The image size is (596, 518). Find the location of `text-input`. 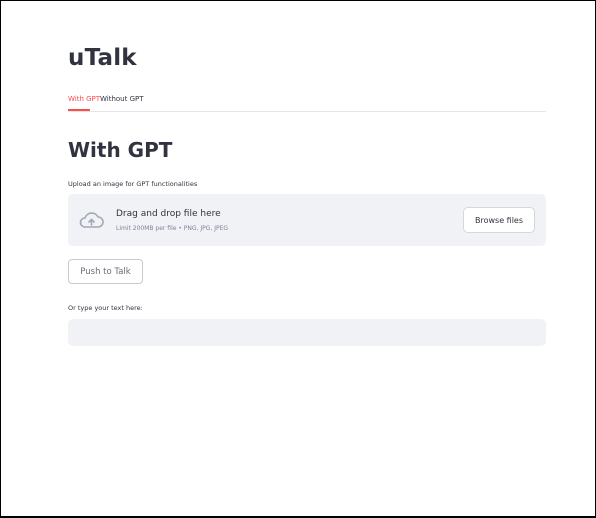

text-input is located at coordinates (307, 332).